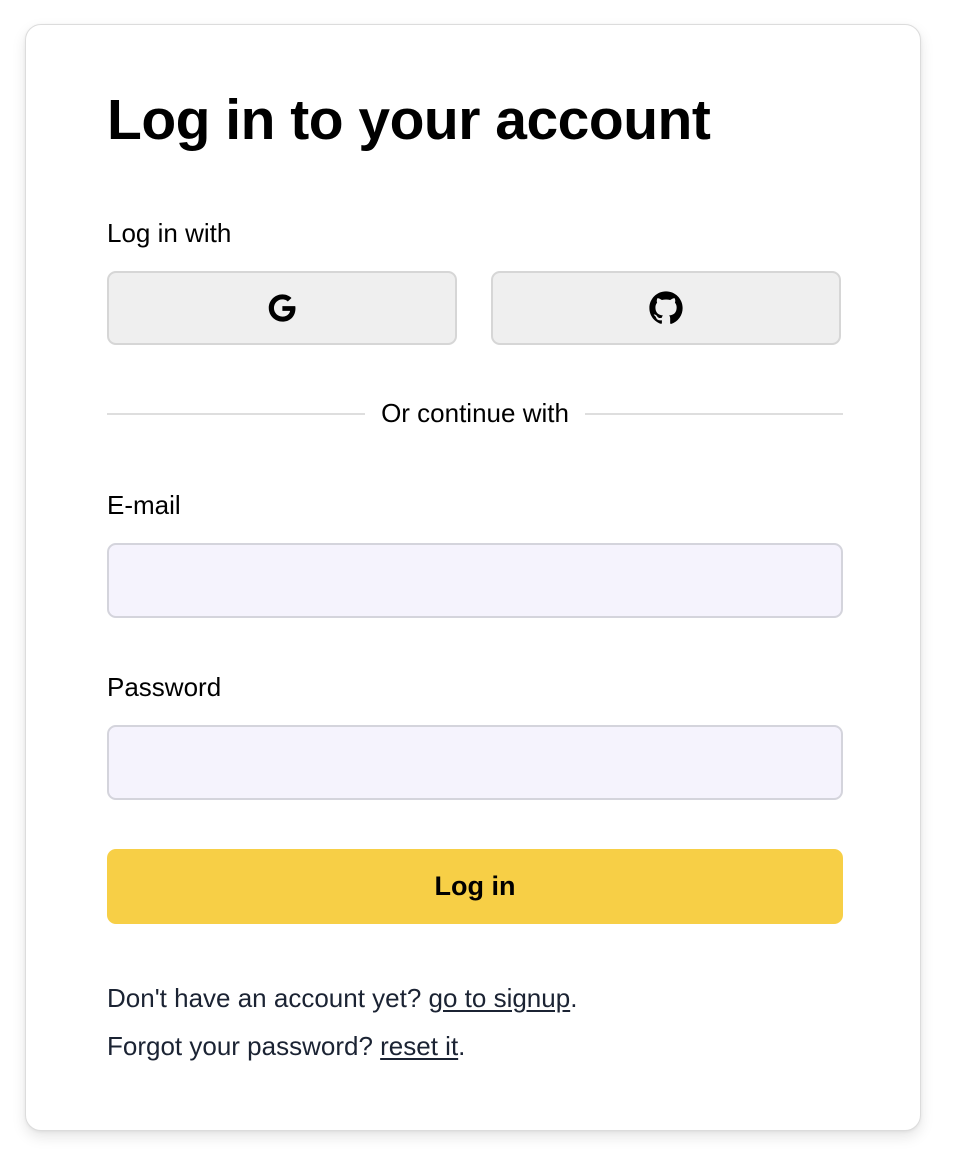  I want to click on github-icon, so click(666, 308).